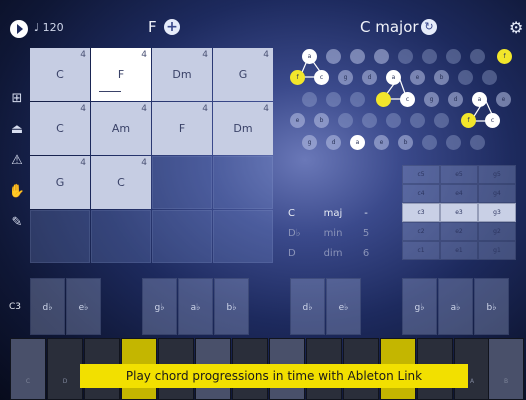 This screenshot has height=400, width=526. What do you see at coordinates (17, 99) in the screenshot?
I see `grid-icon: ⊞` at bounding box center [17, 99].